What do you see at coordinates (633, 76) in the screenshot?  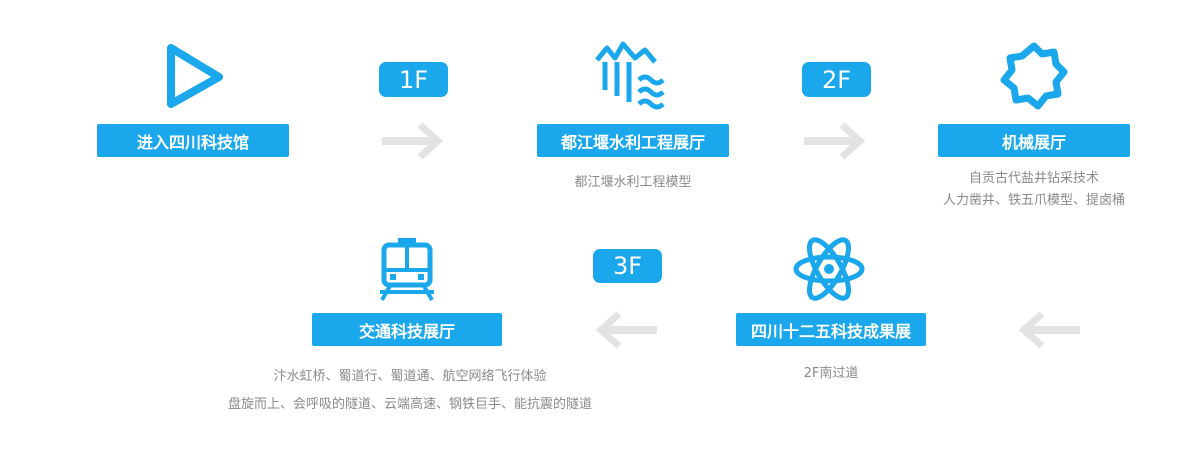 I see `dam-water-icon` at bounding box center [633, 76].